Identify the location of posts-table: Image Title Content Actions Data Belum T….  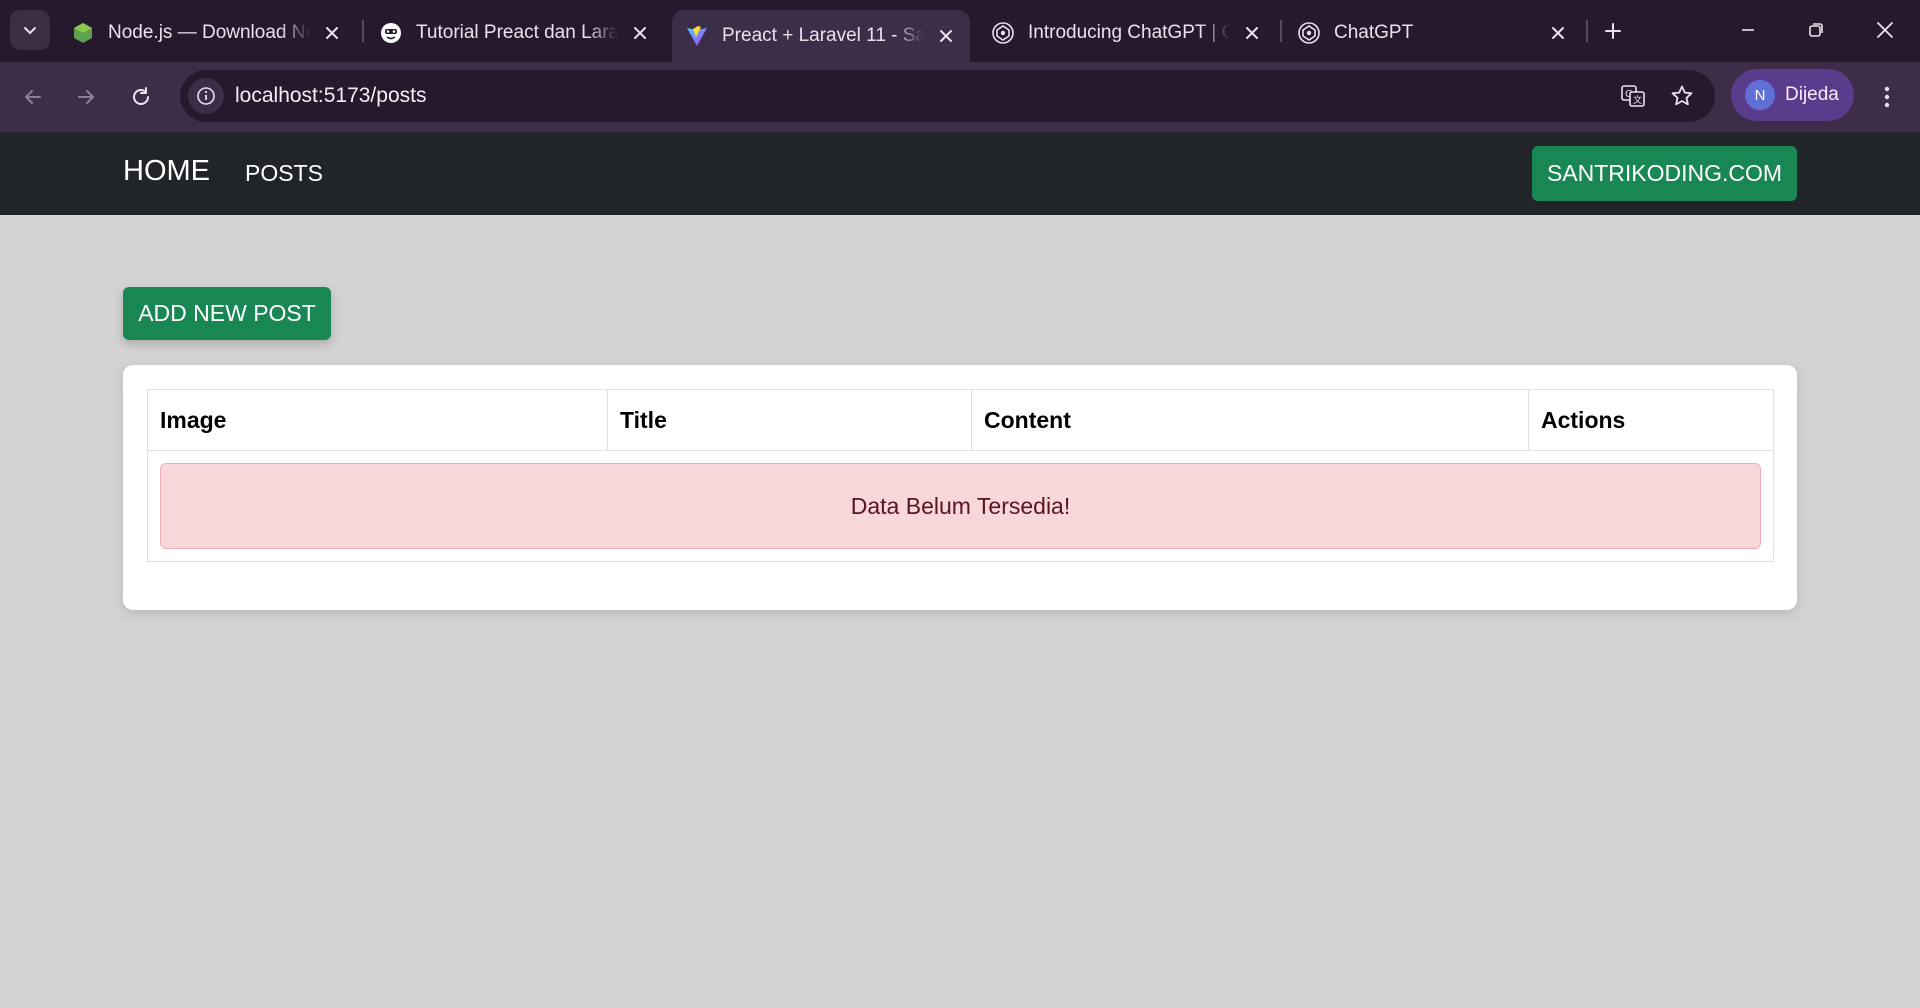
(960, 475).